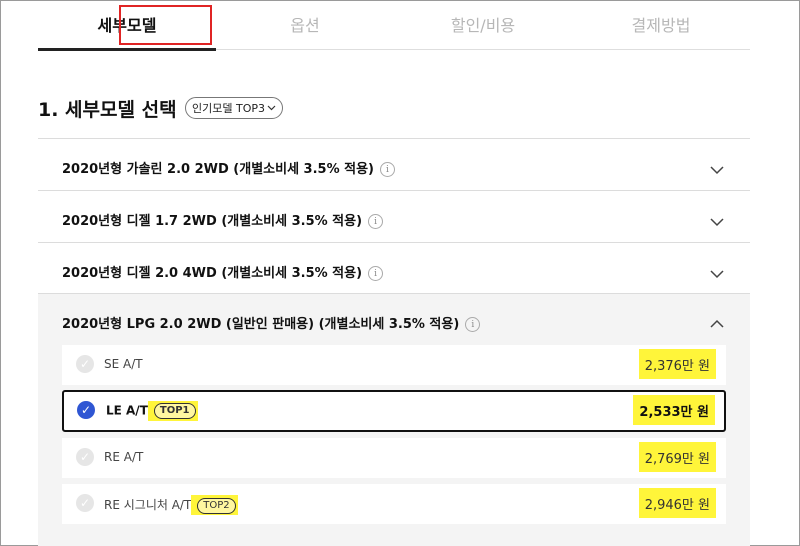 The width and height of the screenshot is (800, 546). I want to click on option-label-group: LE A/T TOP1, so click(152, 410).